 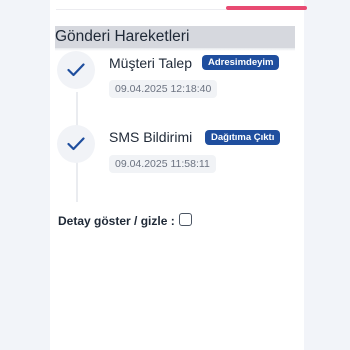 What do you see at coordinates (151, 63) in the screenshot?
I see `timeline-step-1-title: Müşteri Talep` at bounding box center [151, 63].